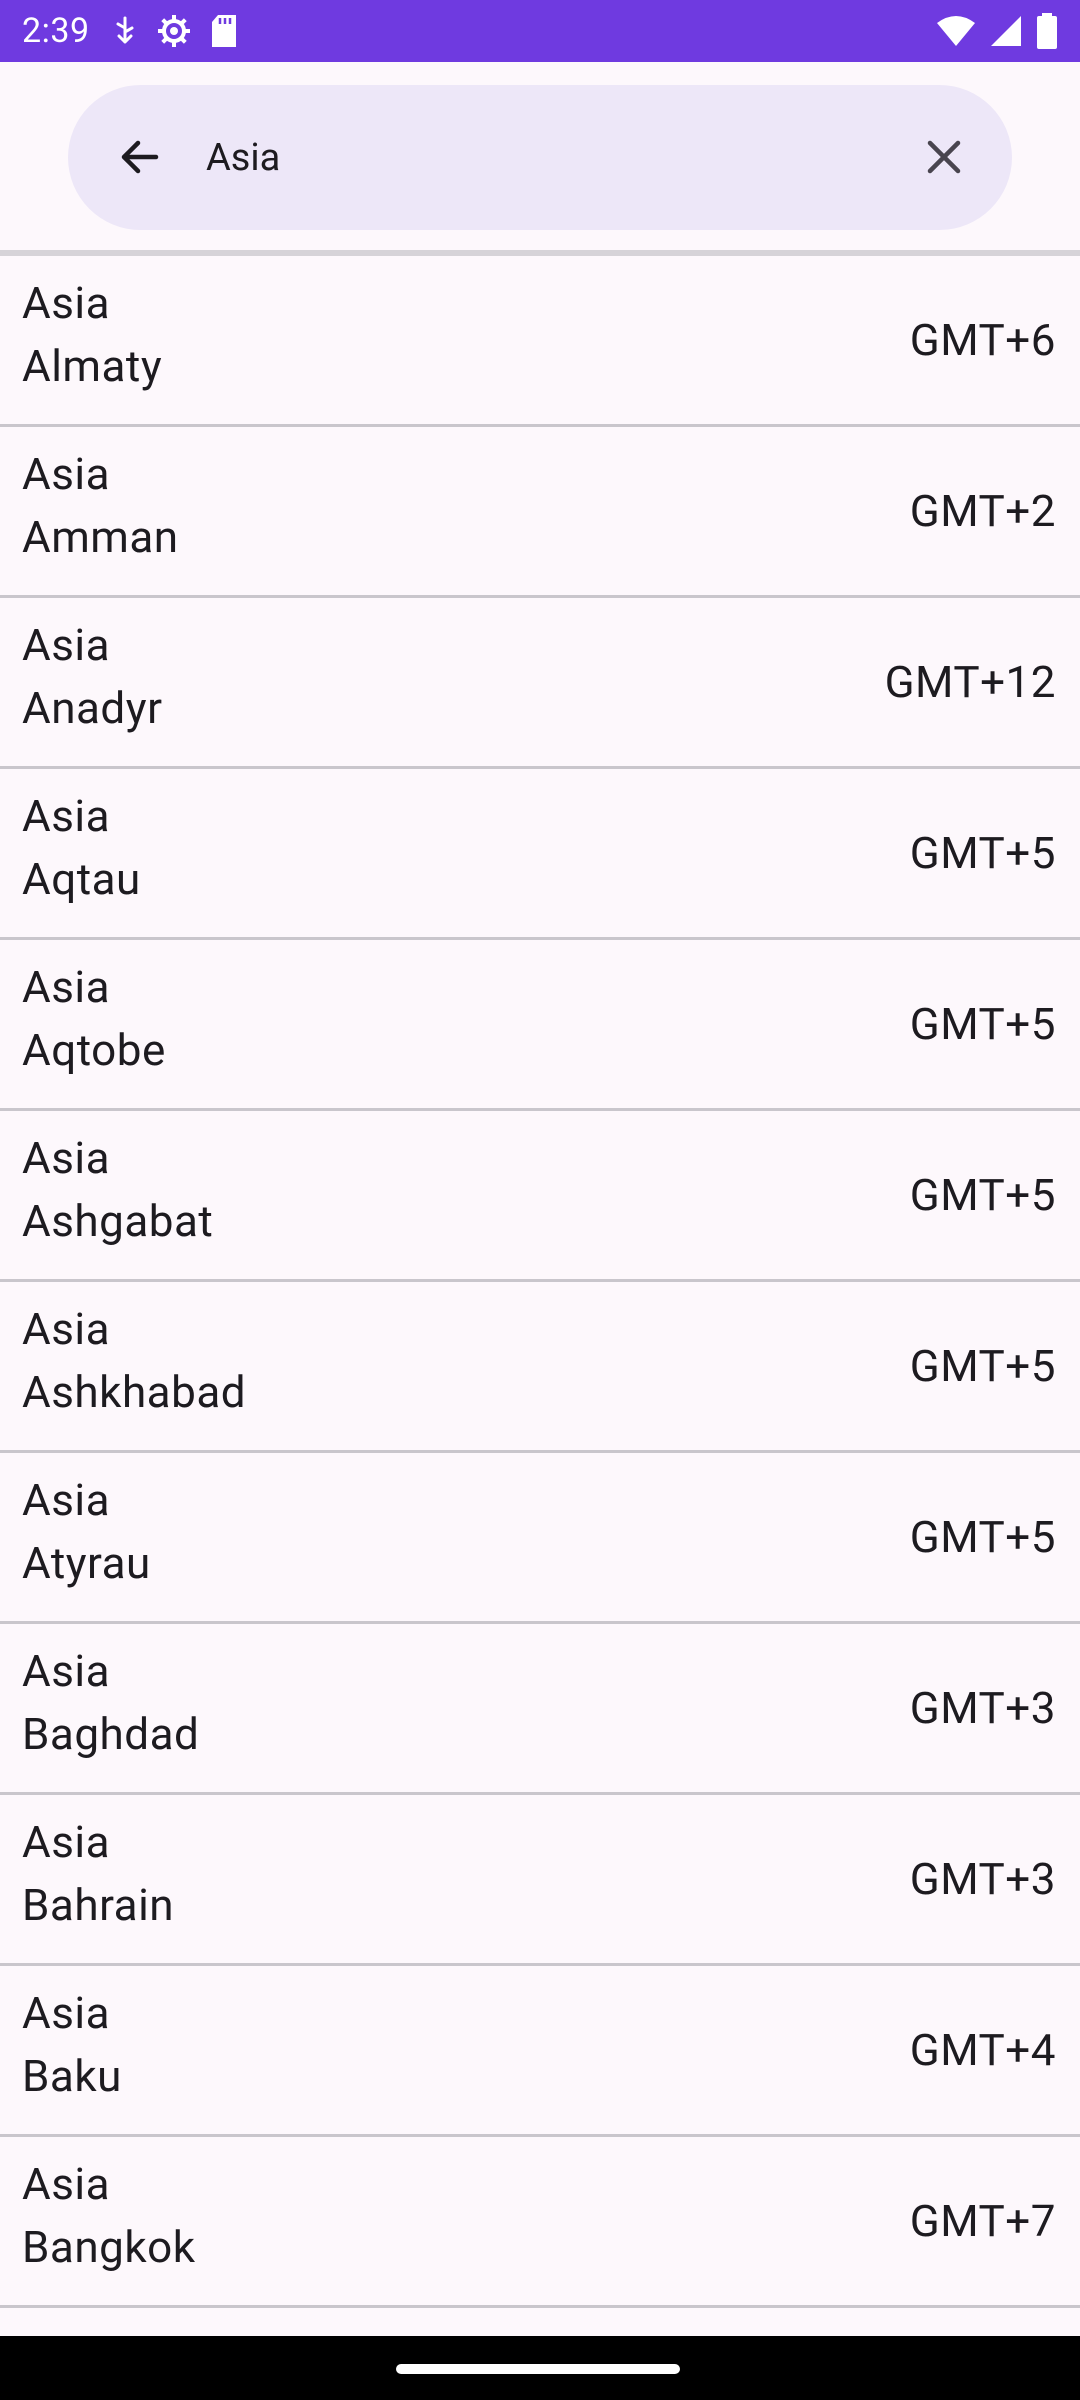 Image resolution: width=1080 pixels, height=2400 pixels. I want to click on status-icons-left, so click(175, 31).